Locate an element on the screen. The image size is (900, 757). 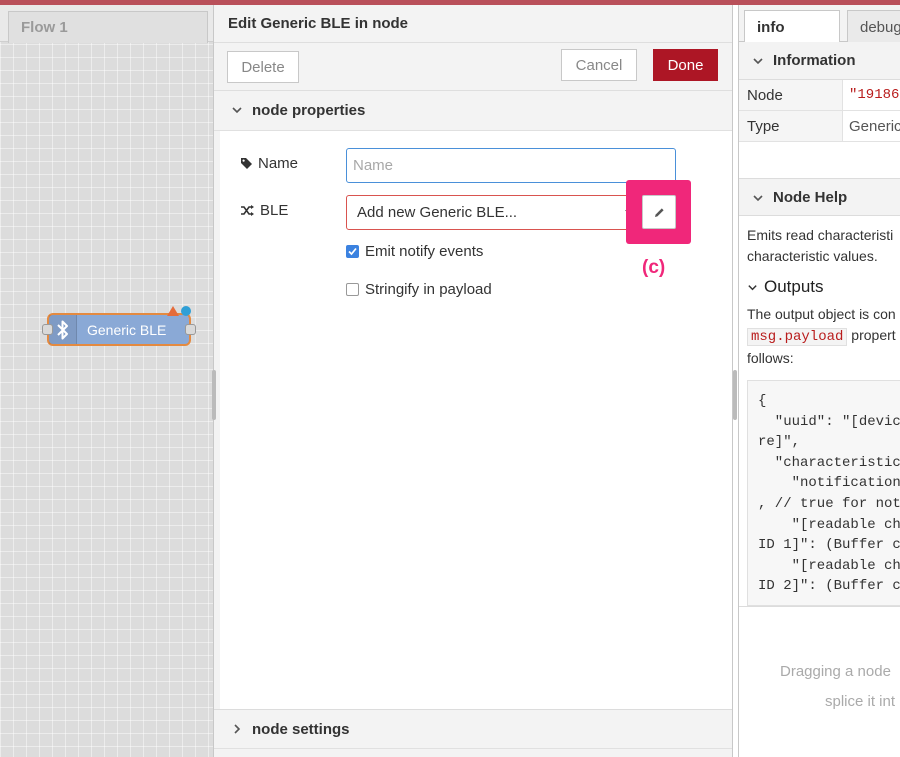
ble-label-text: BLE is located at coordinates (274, 210).